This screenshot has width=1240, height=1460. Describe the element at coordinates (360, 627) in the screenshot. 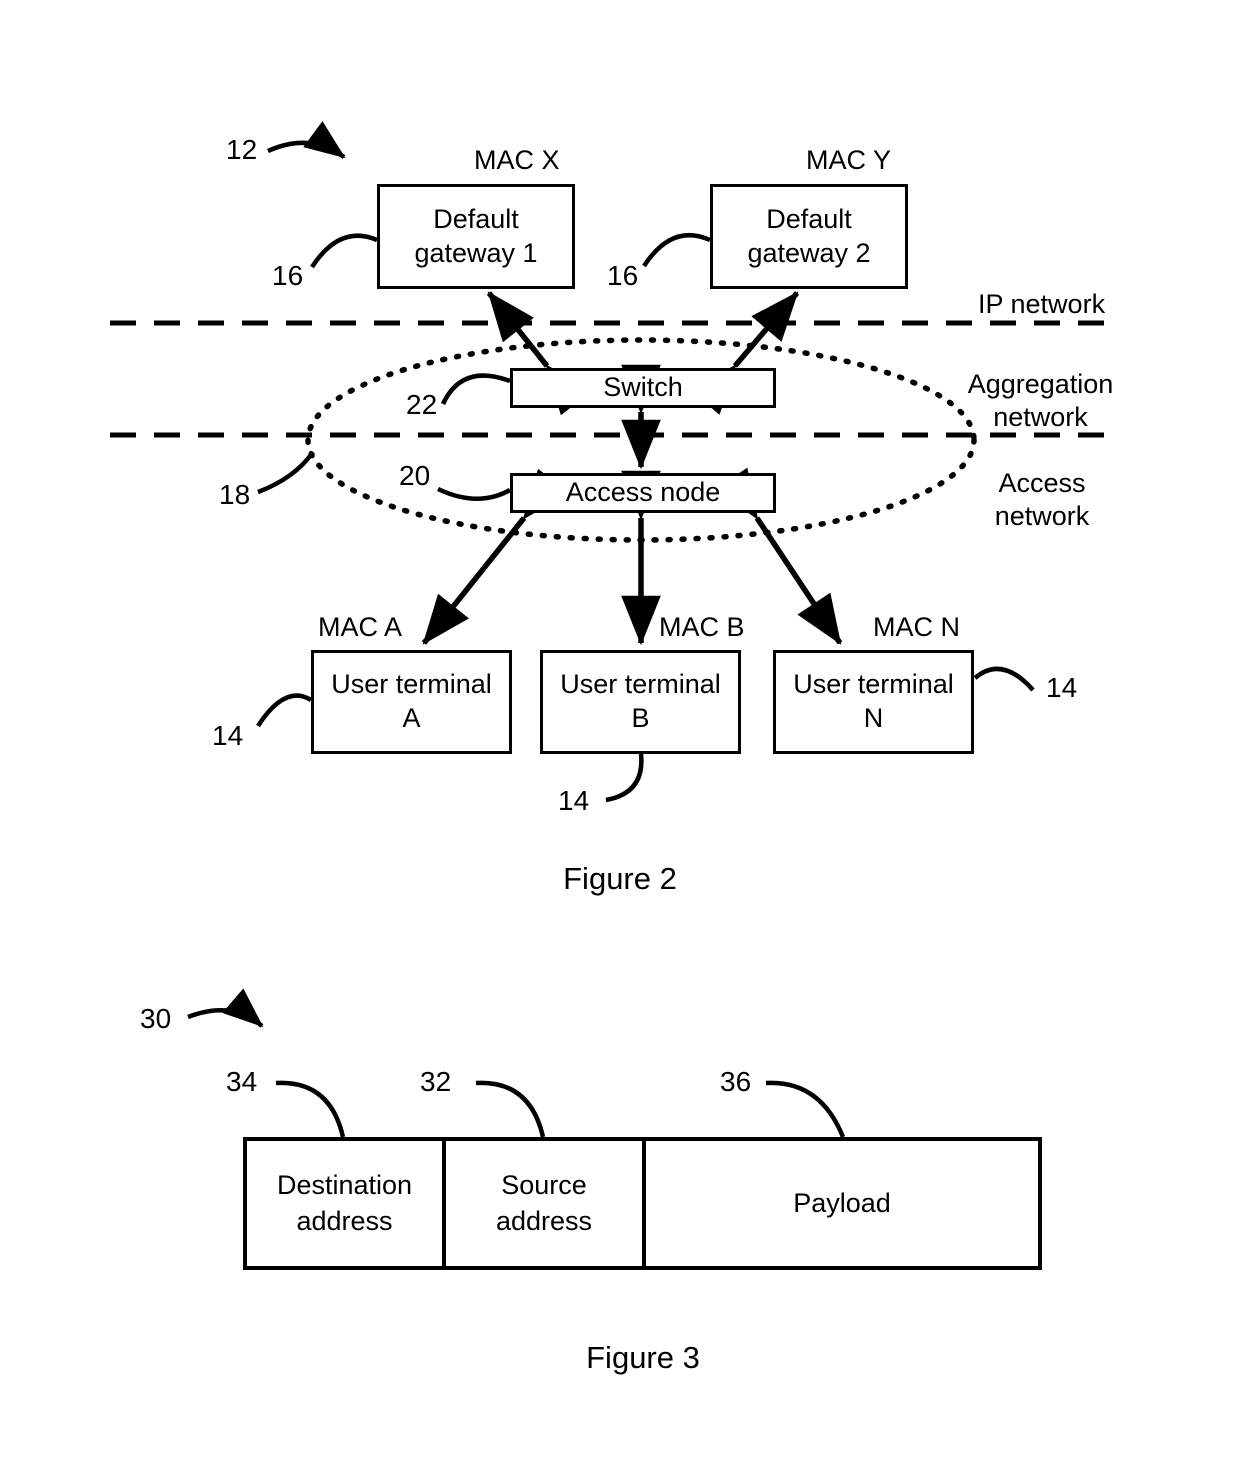

I see `mac-label-terminal-a: MAC A` at that location.